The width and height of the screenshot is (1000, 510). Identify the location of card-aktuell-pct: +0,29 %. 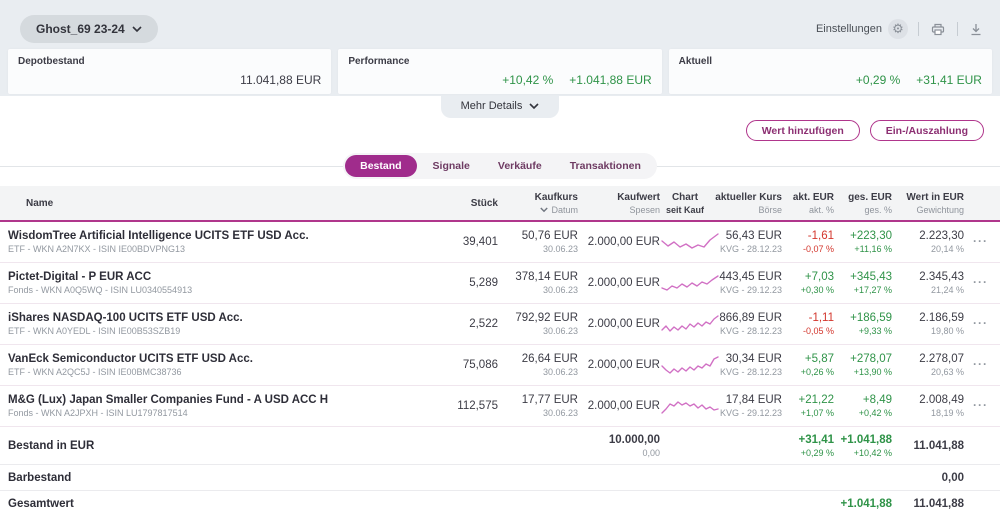
(878, 80).